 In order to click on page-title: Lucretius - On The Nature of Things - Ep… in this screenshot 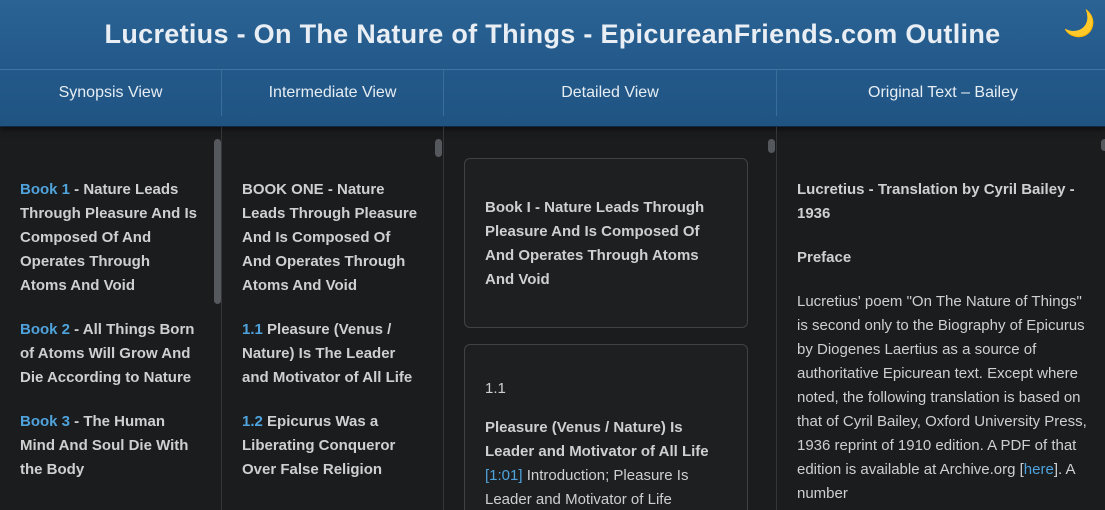, I will do `click(552, 35)`.